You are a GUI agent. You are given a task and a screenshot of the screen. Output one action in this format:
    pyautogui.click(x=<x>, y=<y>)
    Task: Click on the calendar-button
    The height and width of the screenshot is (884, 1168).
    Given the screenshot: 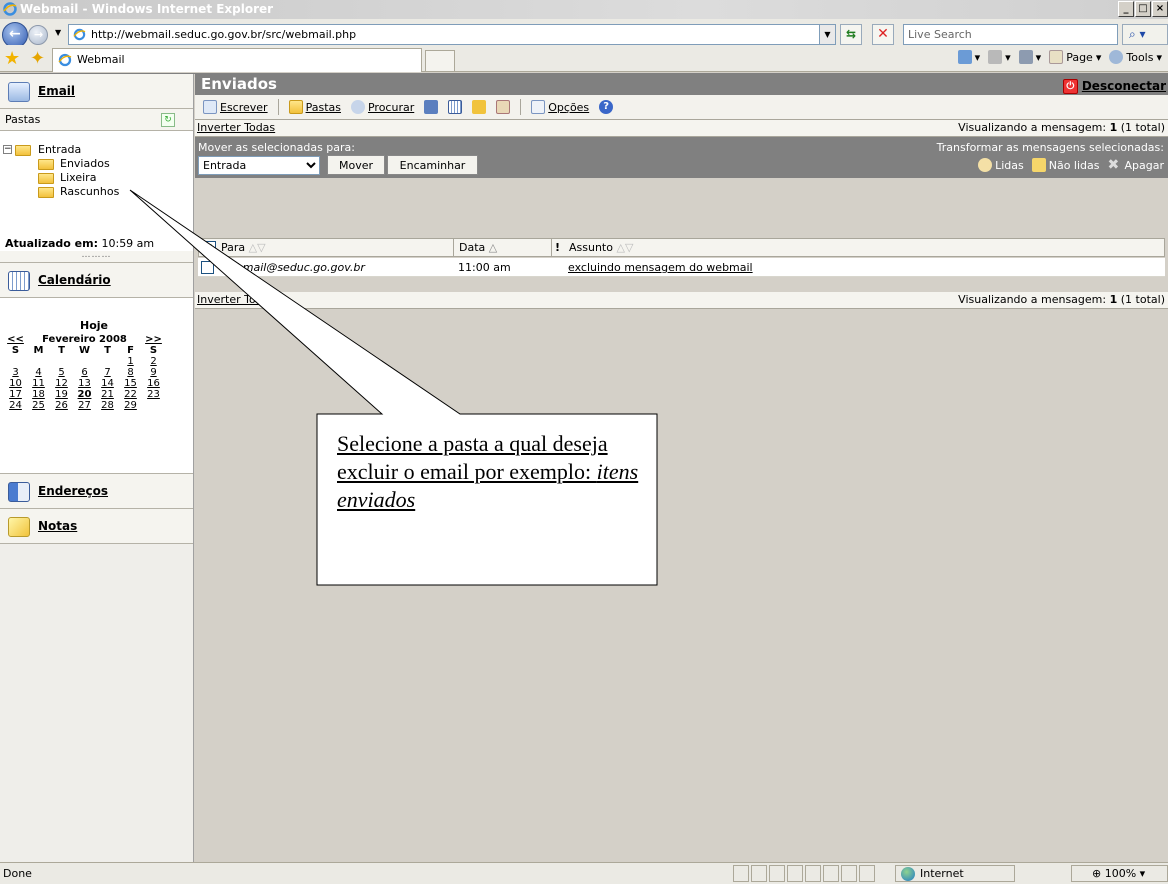 What is the action you would take?
    pyautogui.click(x=455, y=107)
    